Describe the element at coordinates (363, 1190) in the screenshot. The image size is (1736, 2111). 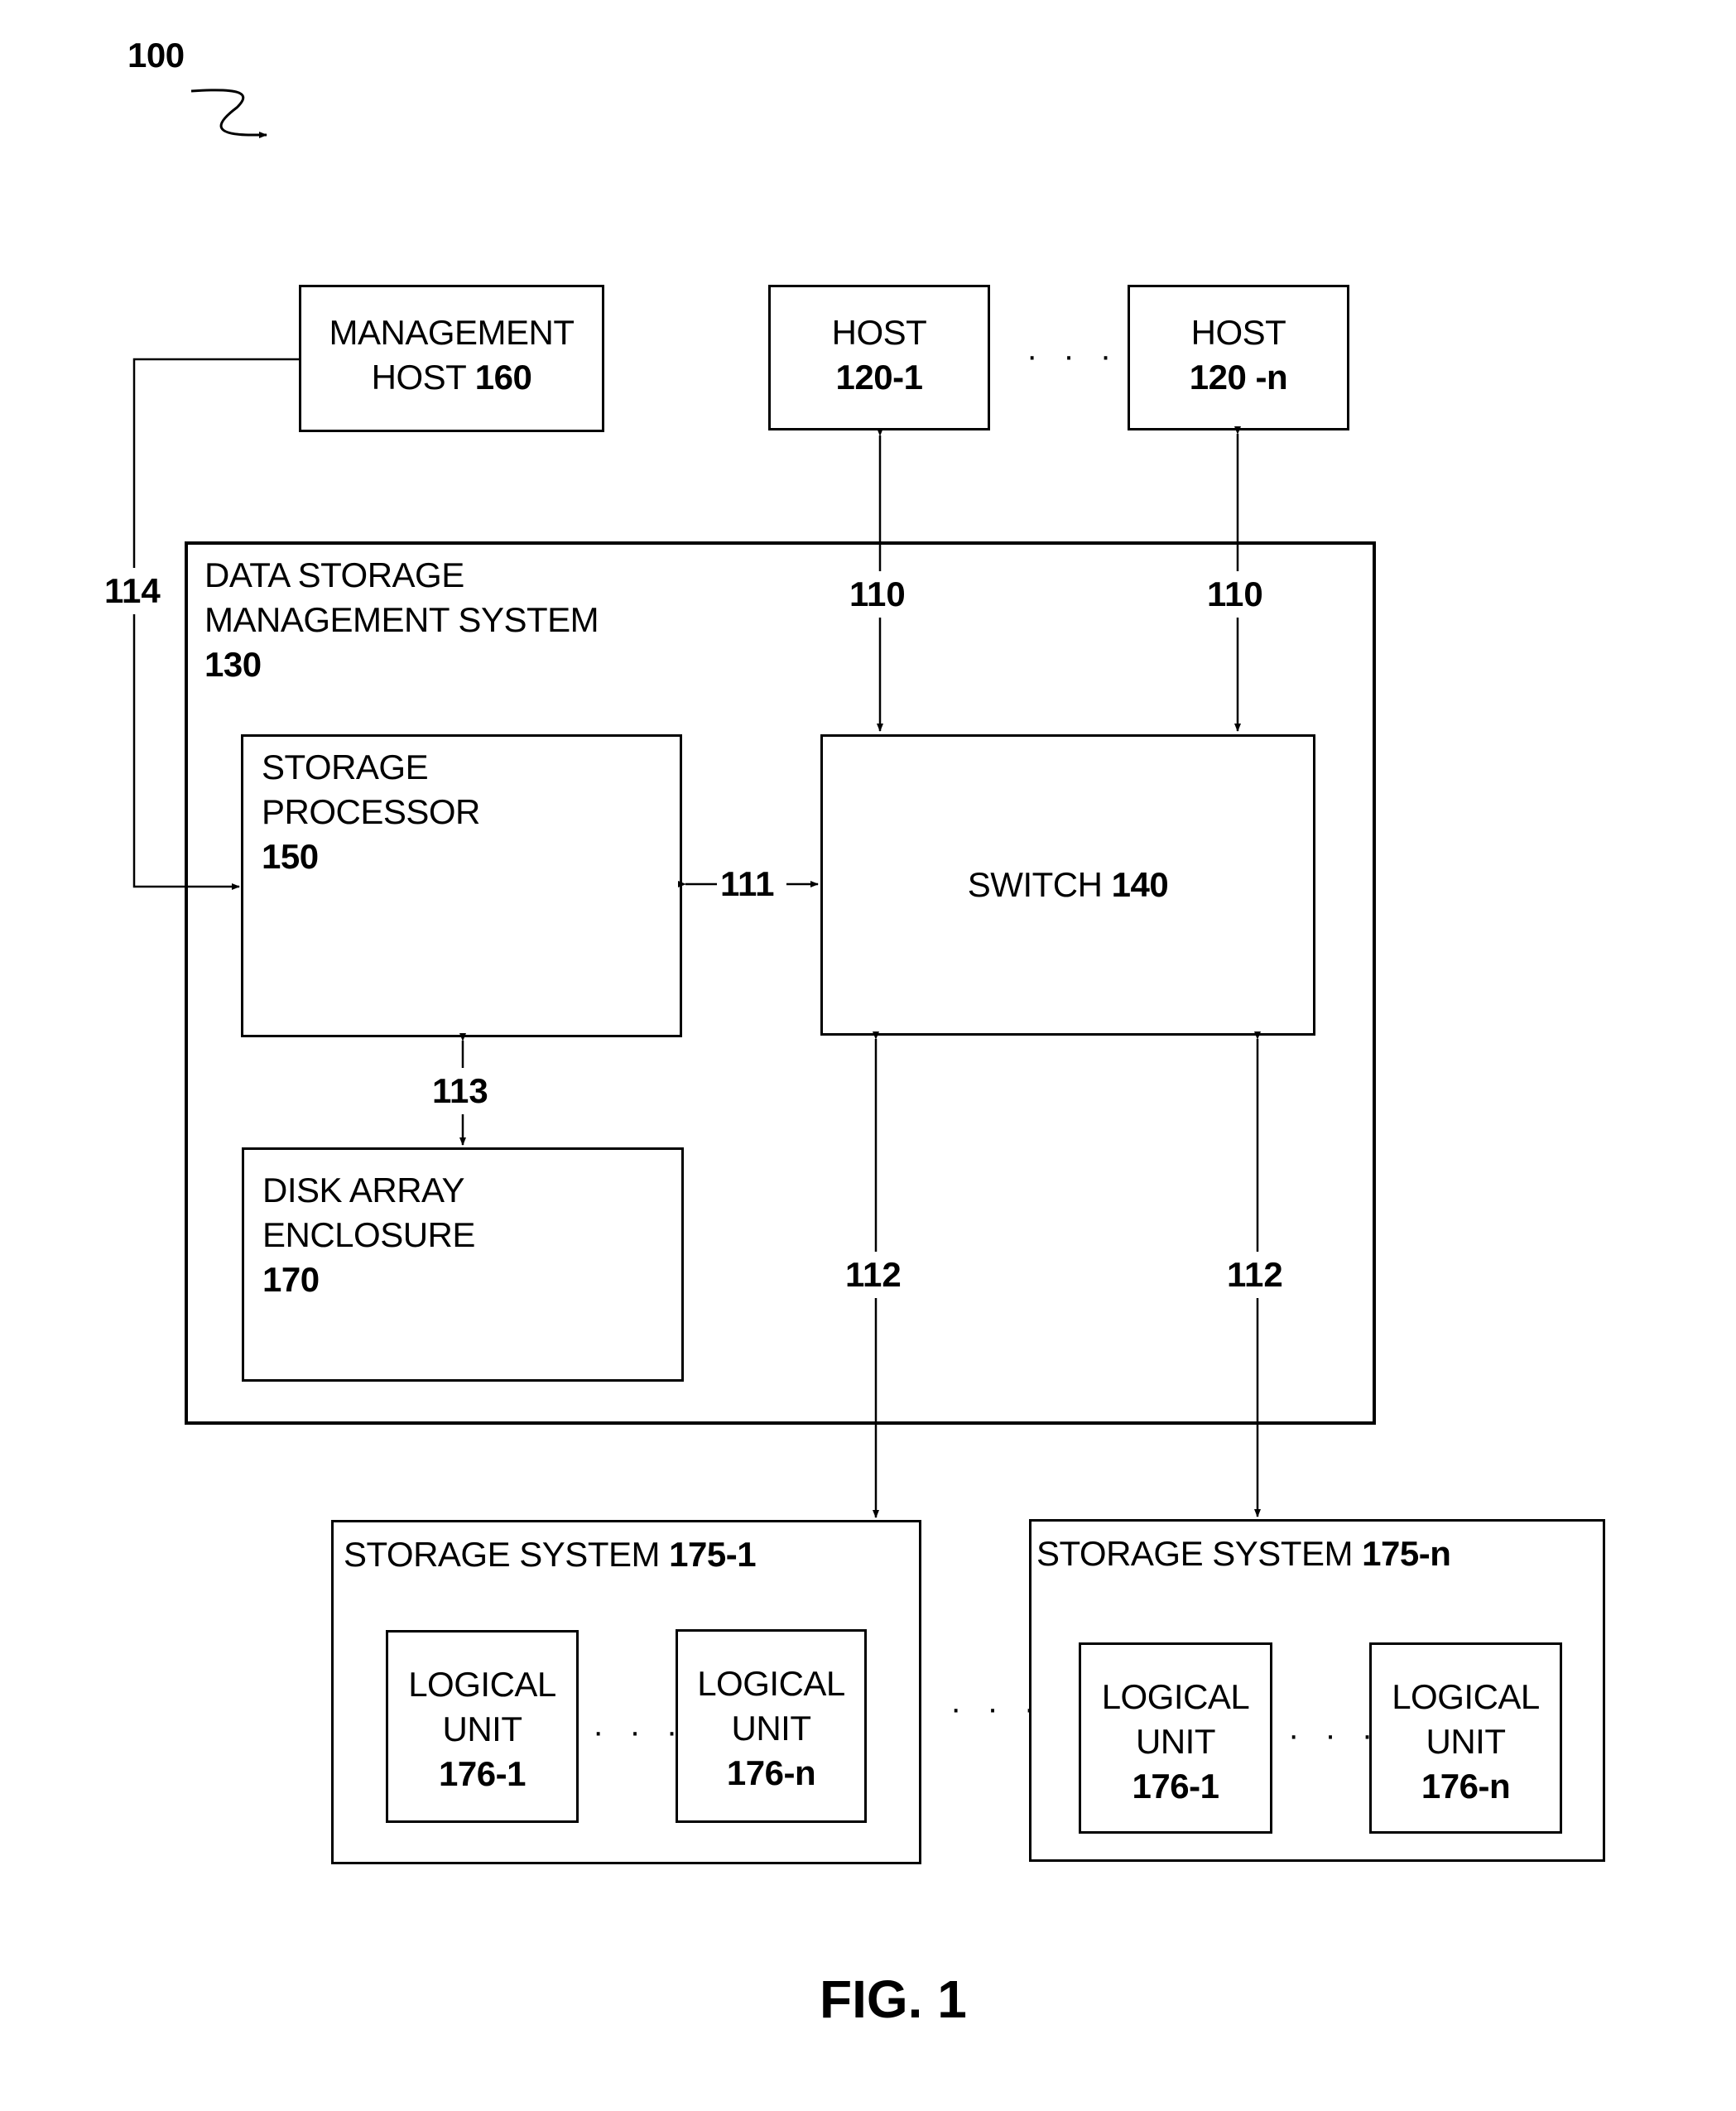
I see `dae-line1: DISK ARRAY` at that location.